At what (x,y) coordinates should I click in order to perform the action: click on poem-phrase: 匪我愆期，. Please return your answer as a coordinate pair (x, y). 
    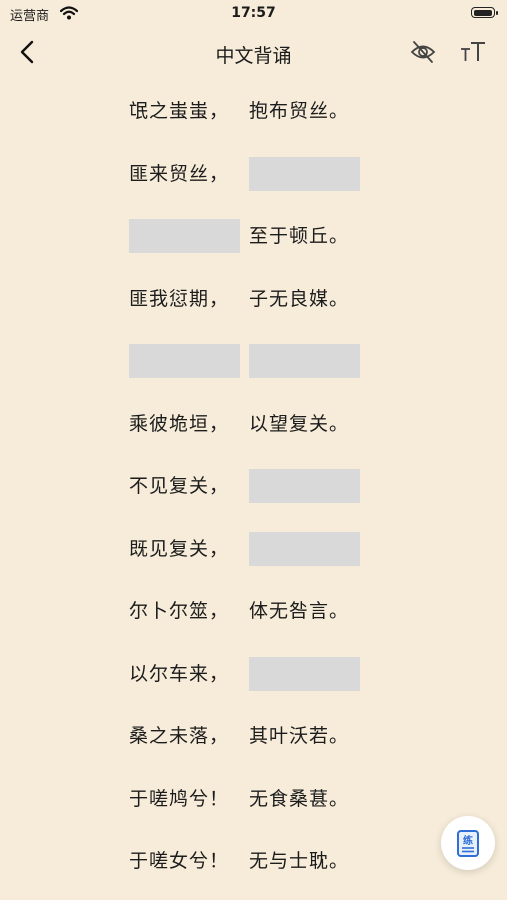
    Looking at the image, I should click on (179, 298).